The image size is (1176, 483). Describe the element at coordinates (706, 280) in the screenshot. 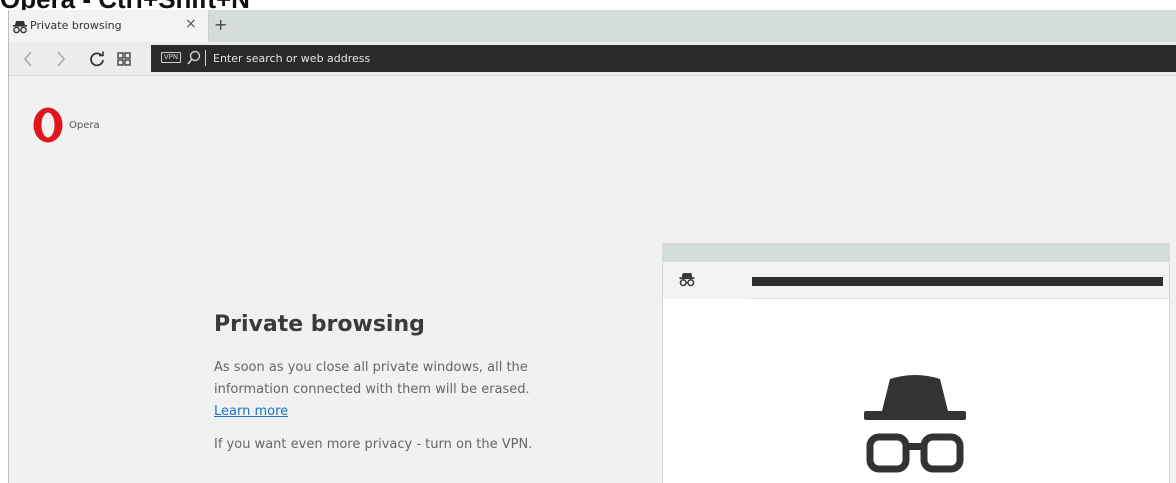

I see `preview-tab` at that location.